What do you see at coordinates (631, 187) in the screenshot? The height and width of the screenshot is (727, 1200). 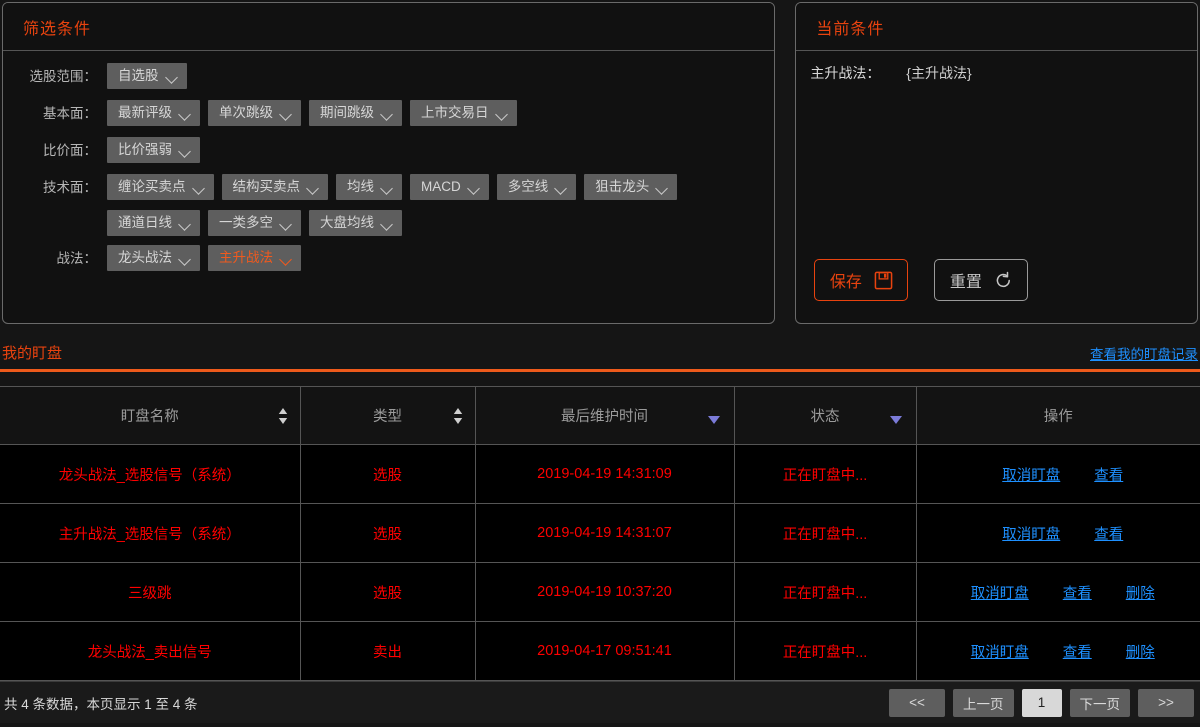 I see `filter-dropdown-6: 狙击龙头` at bounding box center [631, 187].